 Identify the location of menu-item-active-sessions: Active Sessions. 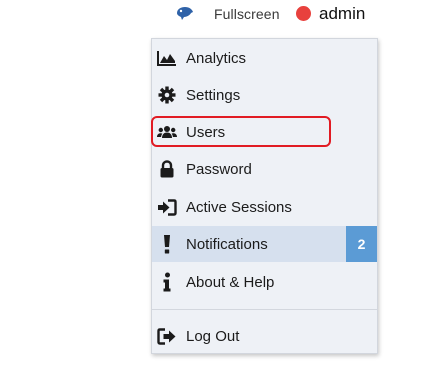
(264, 207).